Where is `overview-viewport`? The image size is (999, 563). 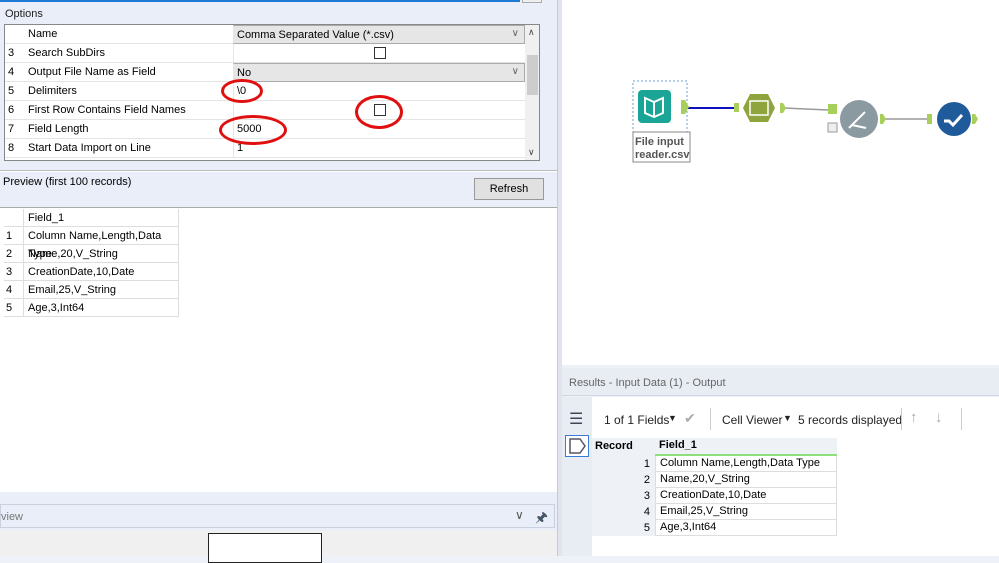
overview-viewport is located at coordinates (265, 548).